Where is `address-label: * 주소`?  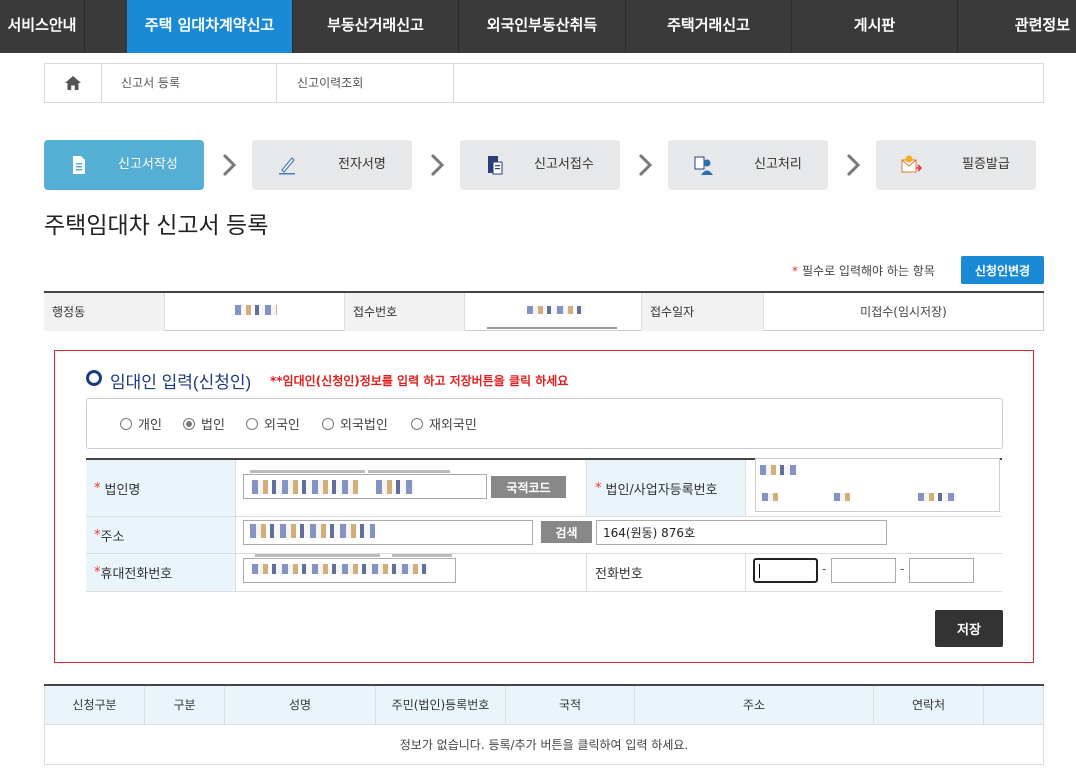
address-label: * 주소 is located at coordinates (161, 535).